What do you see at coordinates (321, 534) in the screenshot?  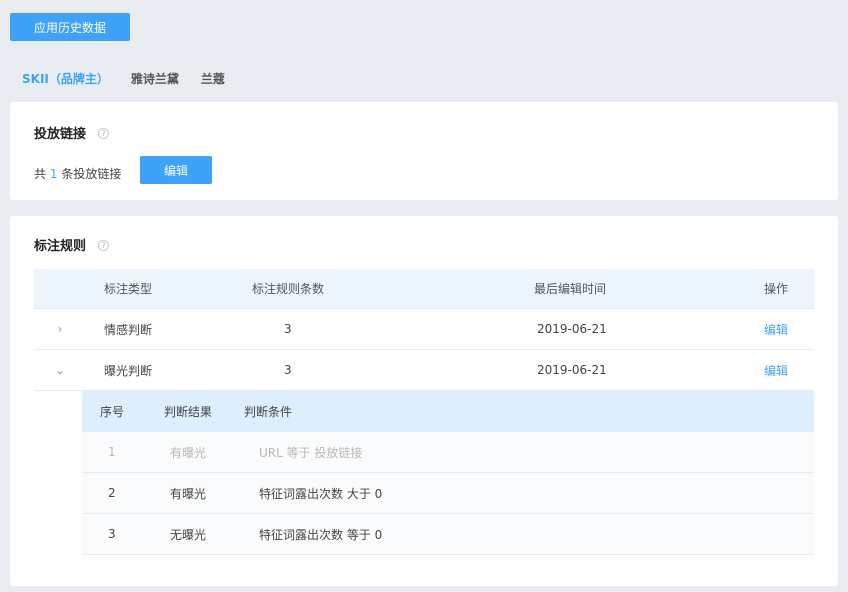 I see `condition-text: 特征词露出次数 等于 0` at bounding box center [321, 534].